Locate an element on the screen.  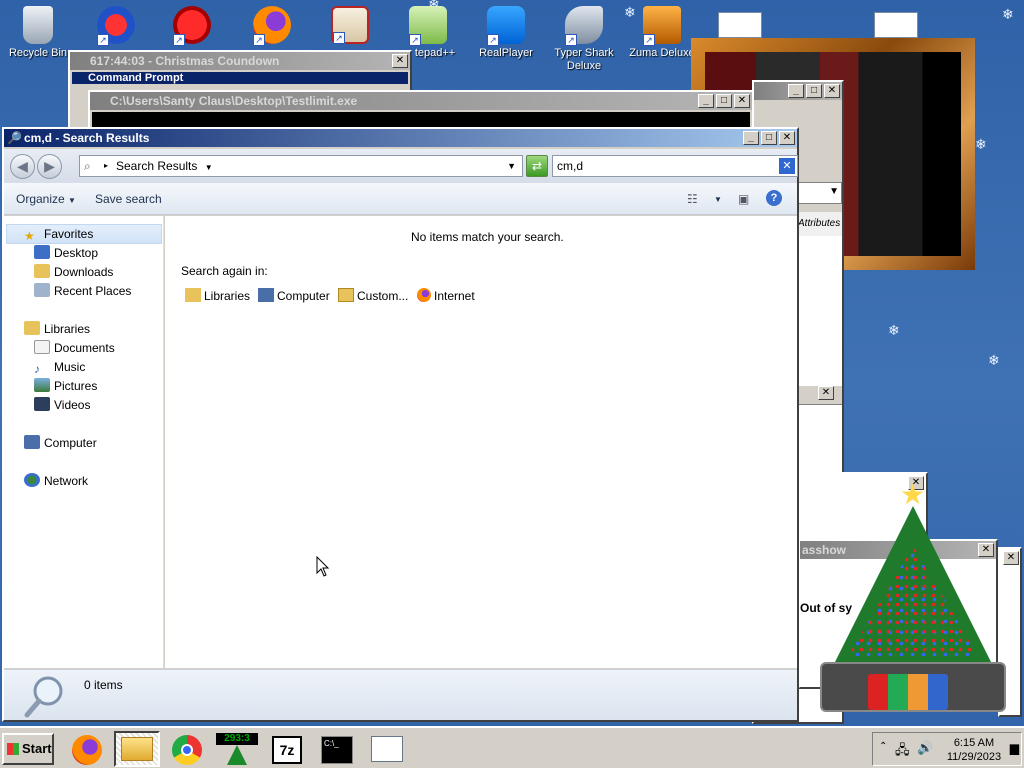
taskbar-firefox is located at coordinates (87, 749).